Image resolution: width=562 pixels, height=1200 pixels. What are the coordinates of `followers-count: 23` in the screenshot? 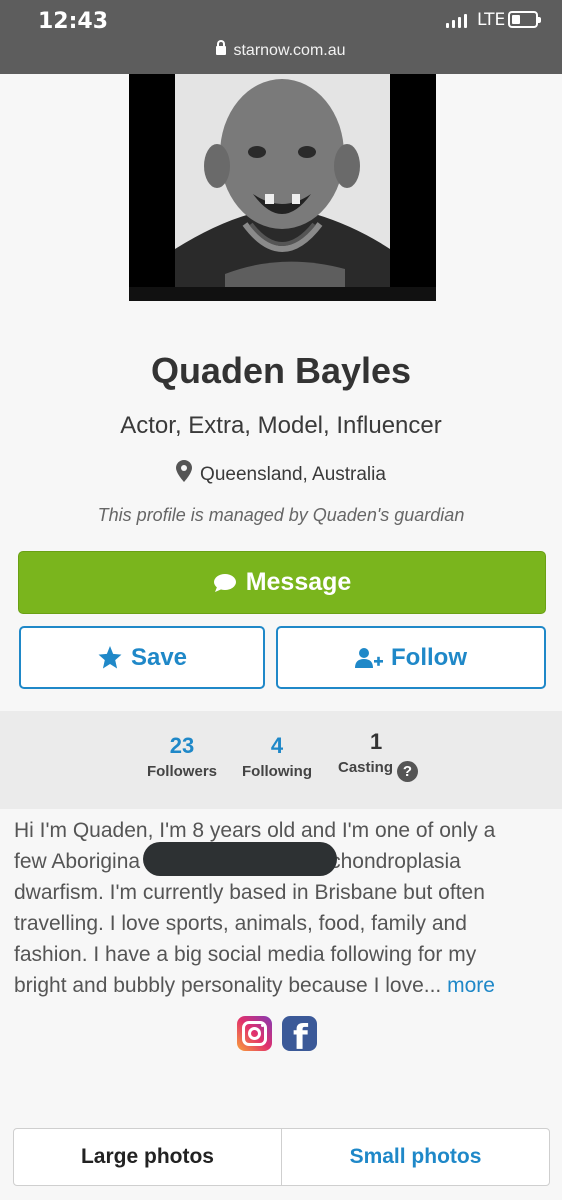 It's located at (182, 745).